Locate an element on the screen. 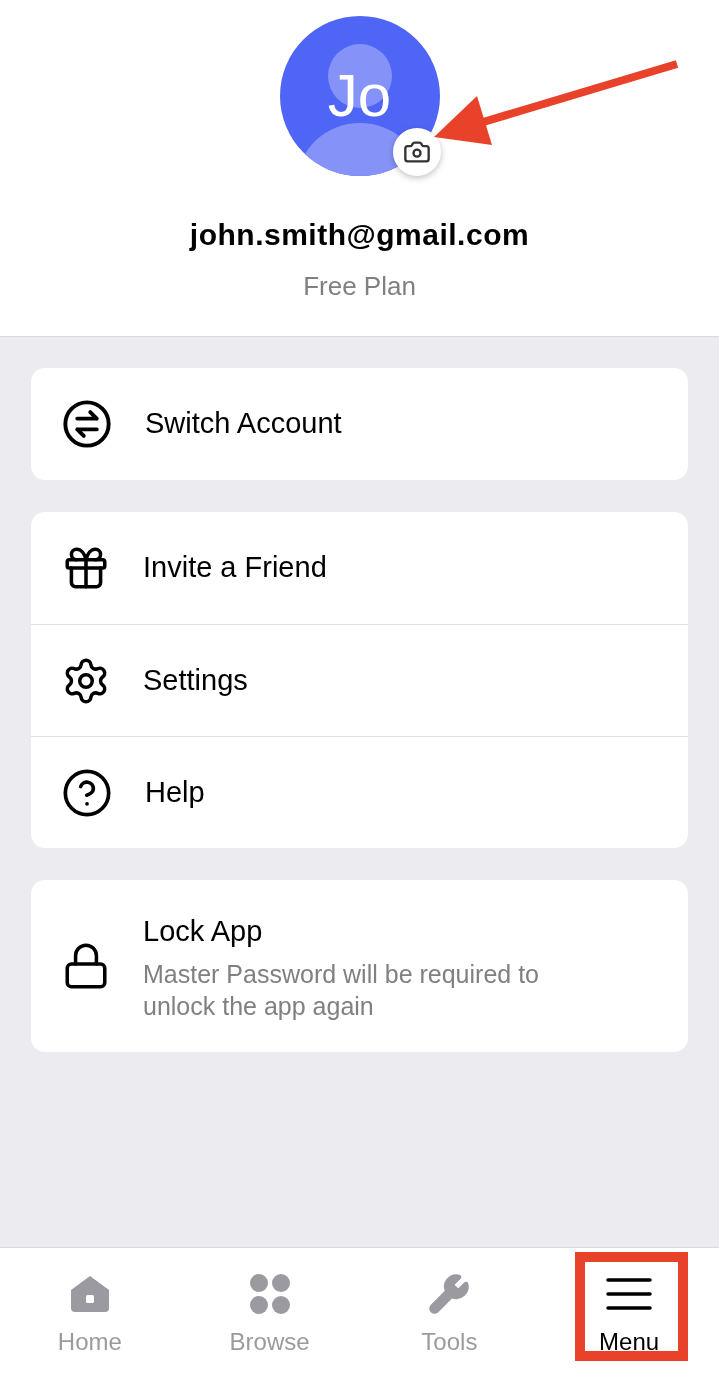 The width and height of the screenshot is (719, 1379). switch-icon is located at coordinates (87, 424).